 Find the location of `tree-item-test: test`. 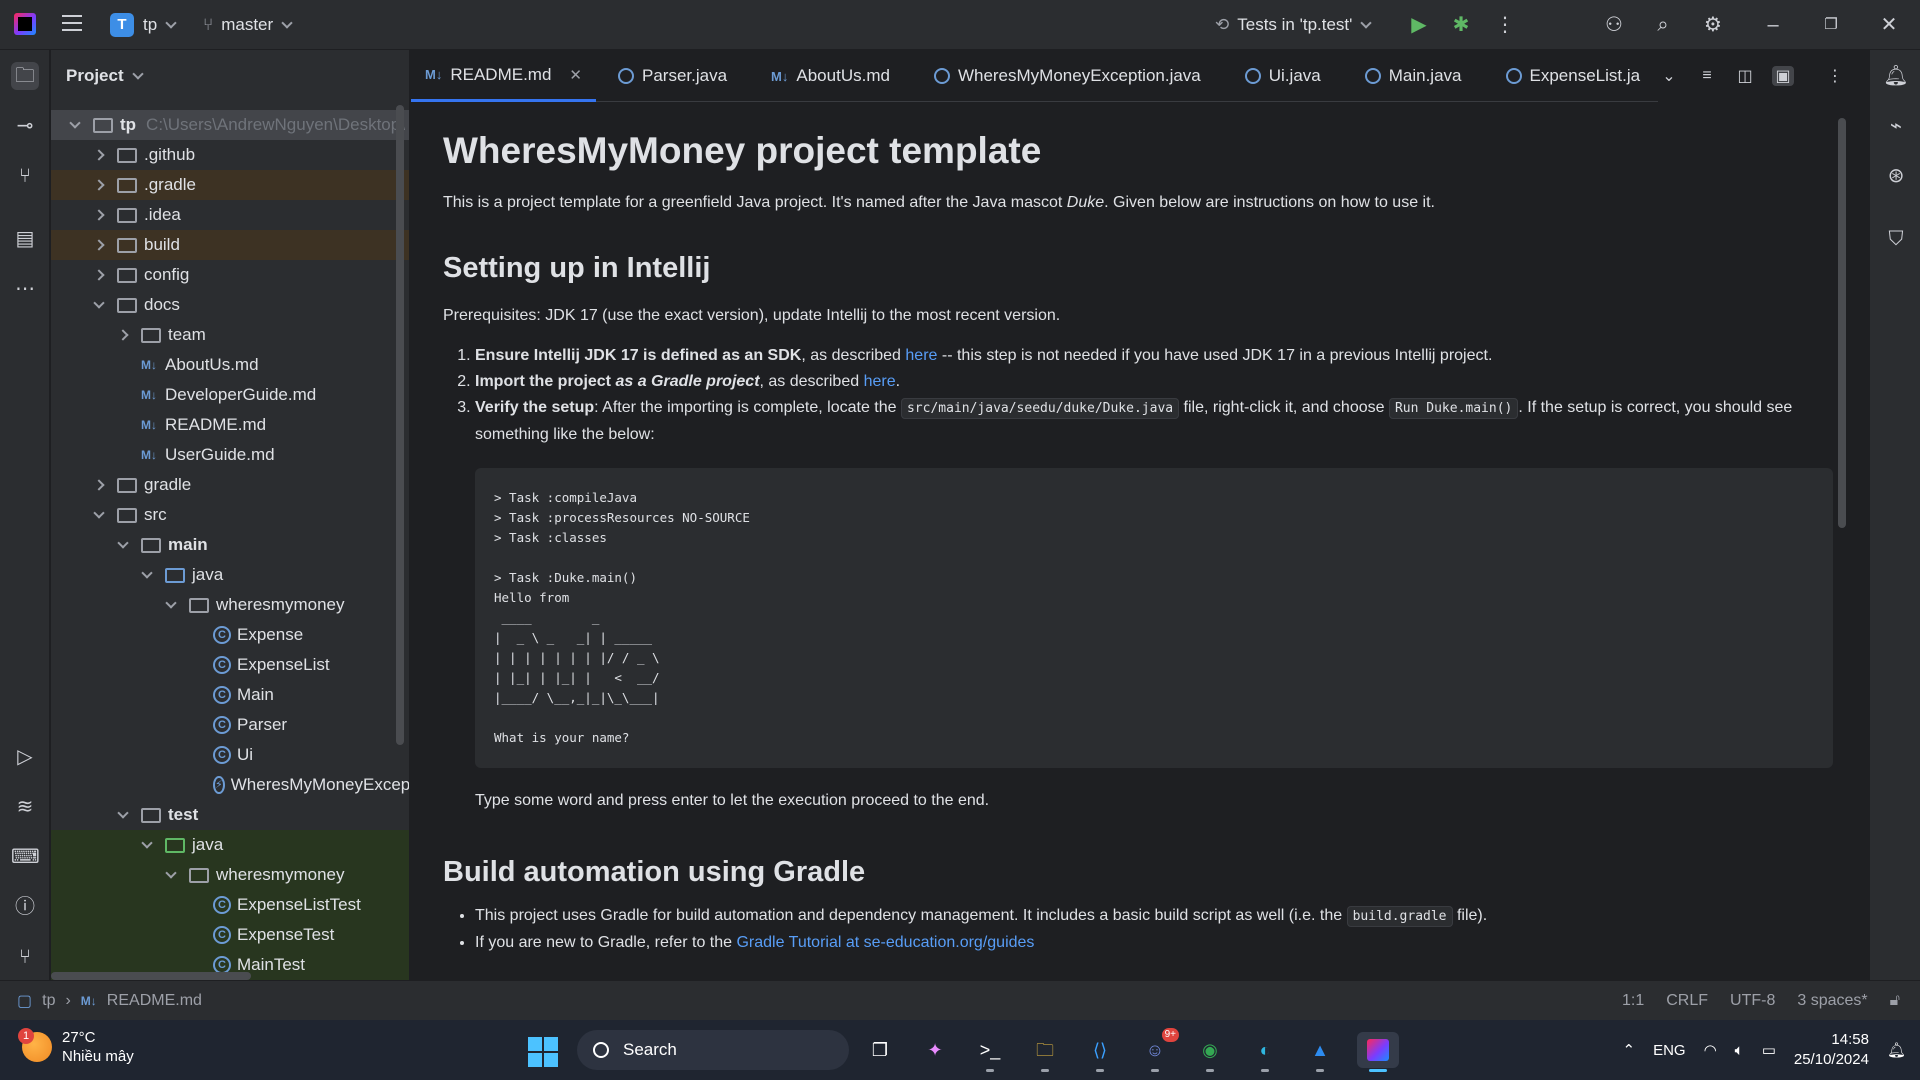

tree-item-test: test is located at coordinates (230, 815).